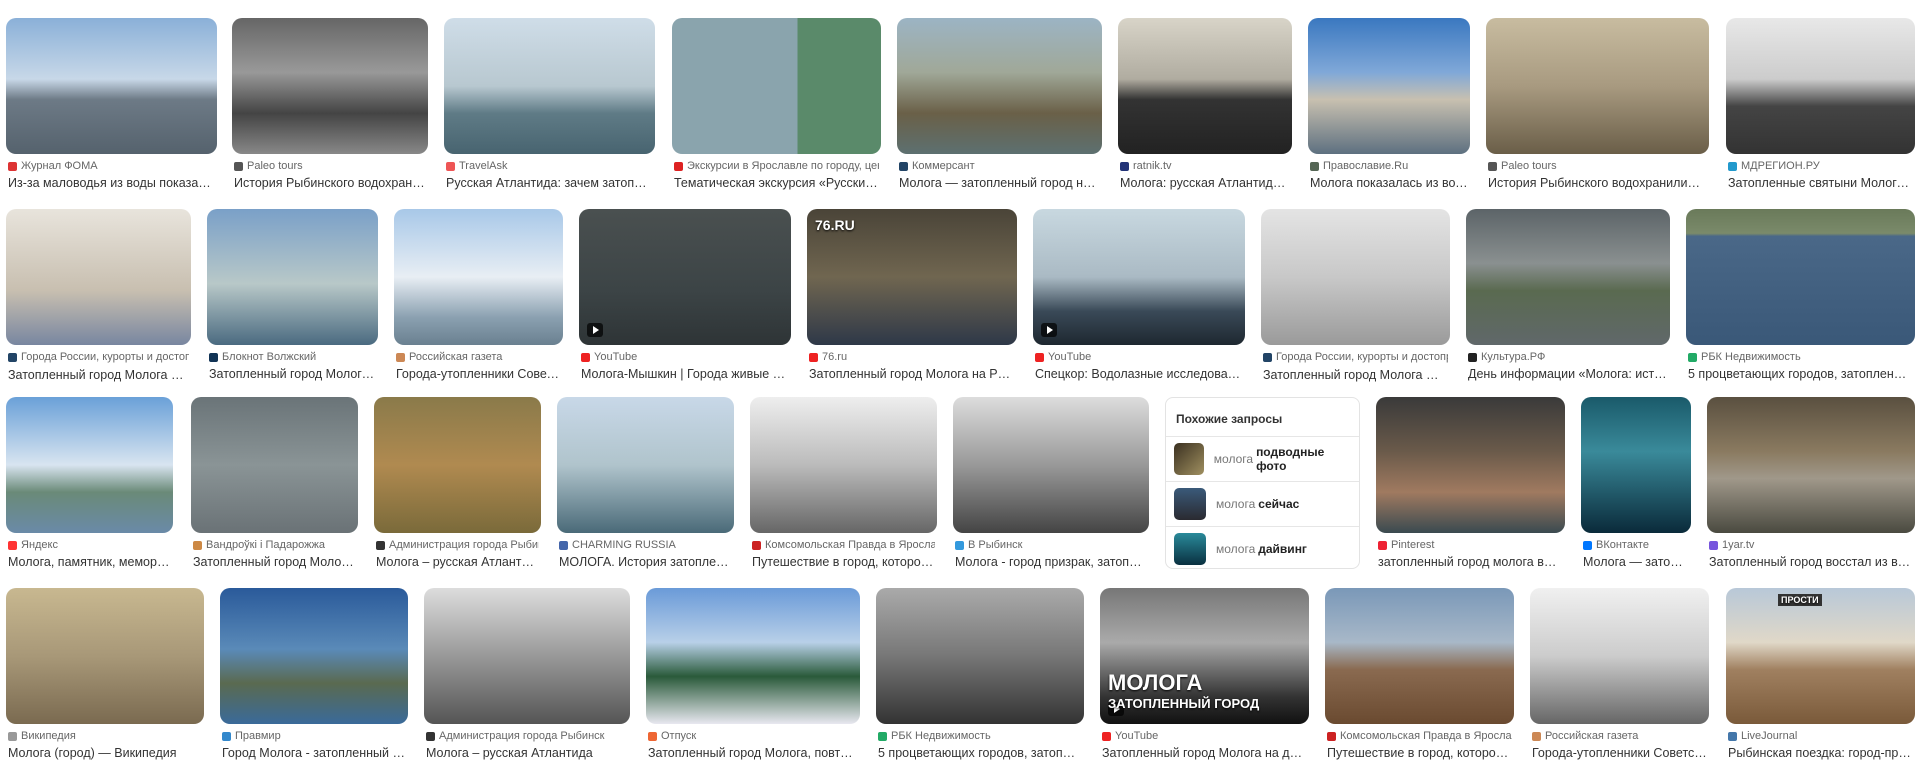 This screenshot has height=760, width=1920. I want to click on result-source: Отпуск, so click(753, 736).